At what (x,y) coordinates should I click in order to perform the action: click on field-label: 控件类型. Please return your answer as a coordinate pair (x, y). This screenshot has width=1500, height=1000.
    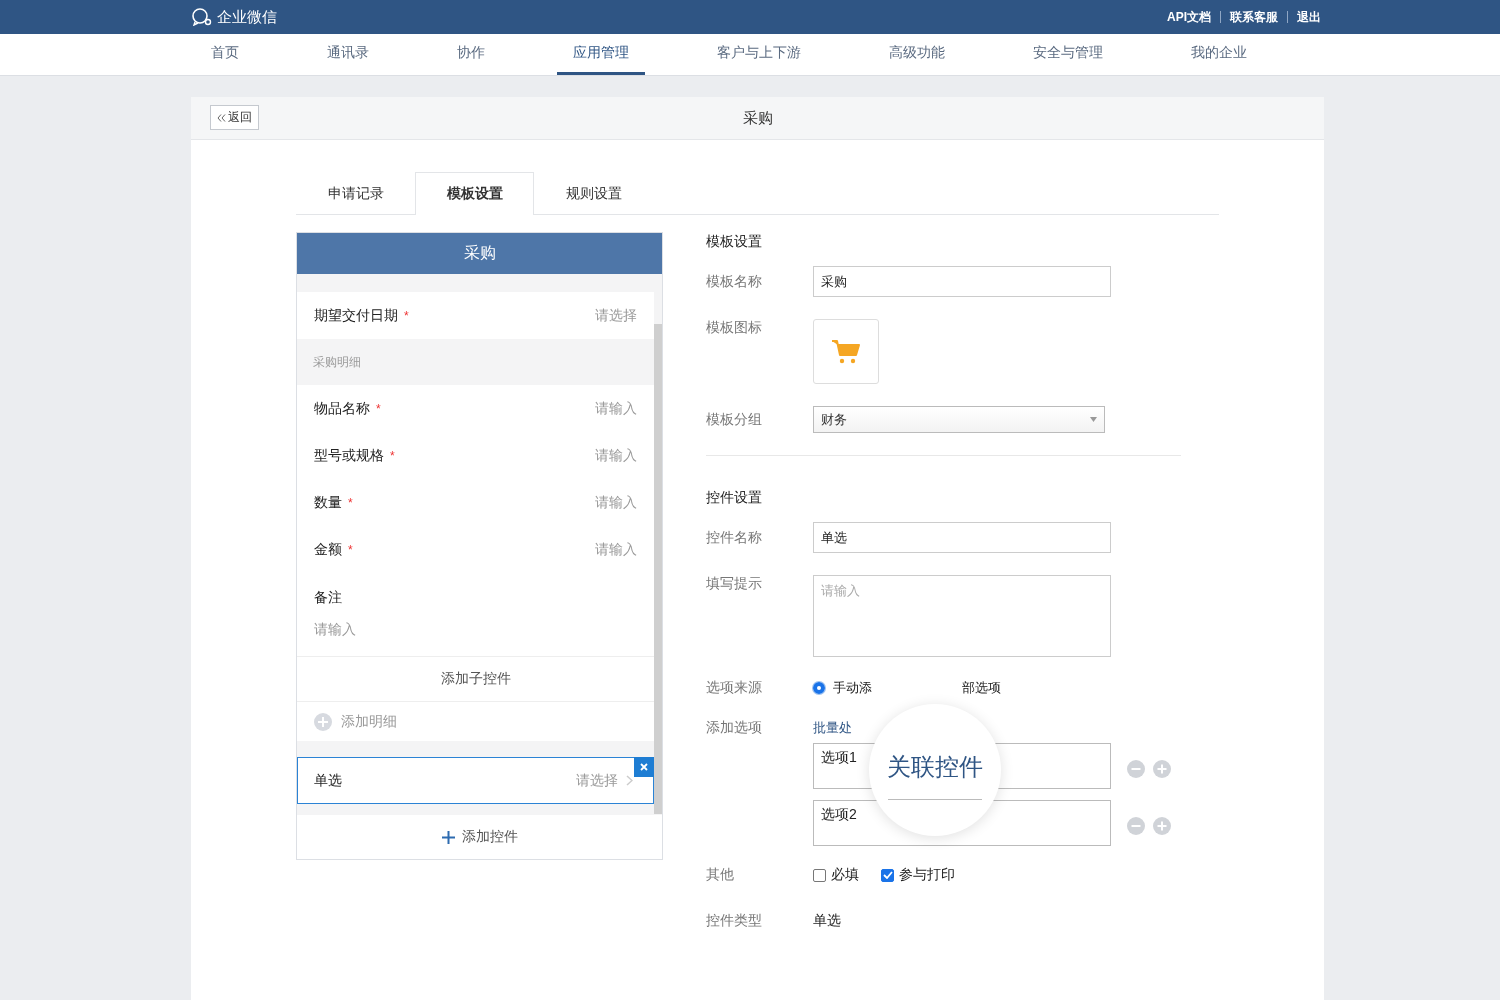
    Looking at the image, I should click on (734, 921).